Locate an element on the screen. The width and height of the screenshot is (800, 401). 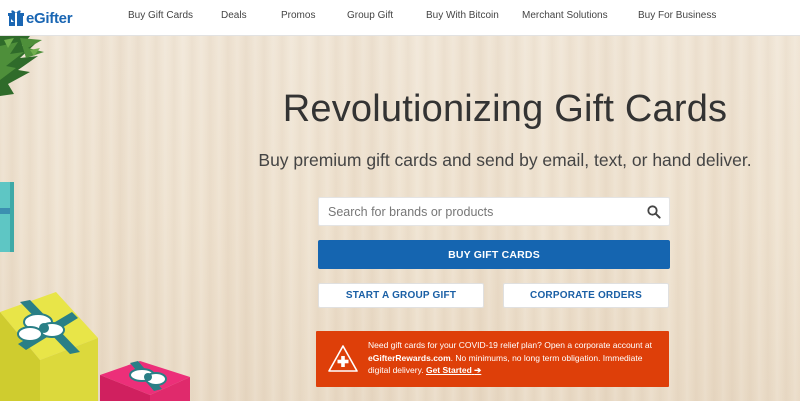
nav-deals: Deals is located at coordinates (234, 15).